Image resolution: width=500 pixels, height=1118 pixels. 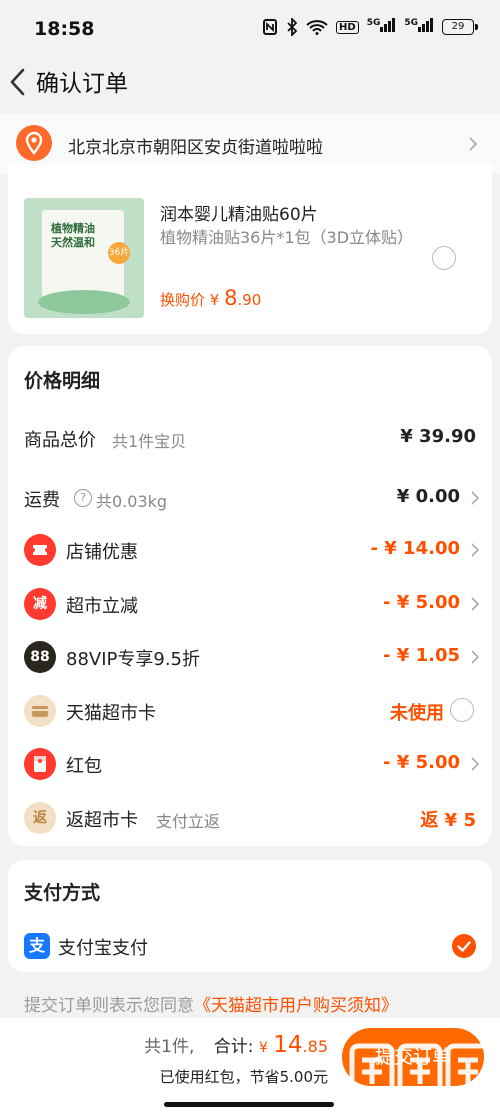 I want to click on total-dec: .85, so click(x=315, y=1046).